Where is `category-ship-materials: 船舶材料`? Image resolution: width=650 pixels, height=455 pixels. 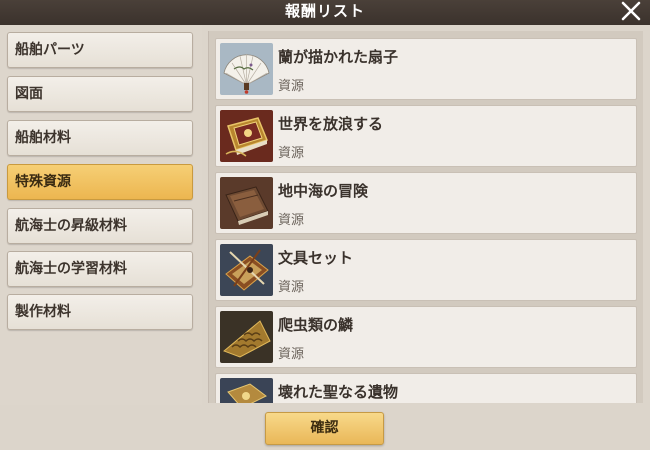
category-ship-materials: 船舶材料 is located at coordinates (100, 138).